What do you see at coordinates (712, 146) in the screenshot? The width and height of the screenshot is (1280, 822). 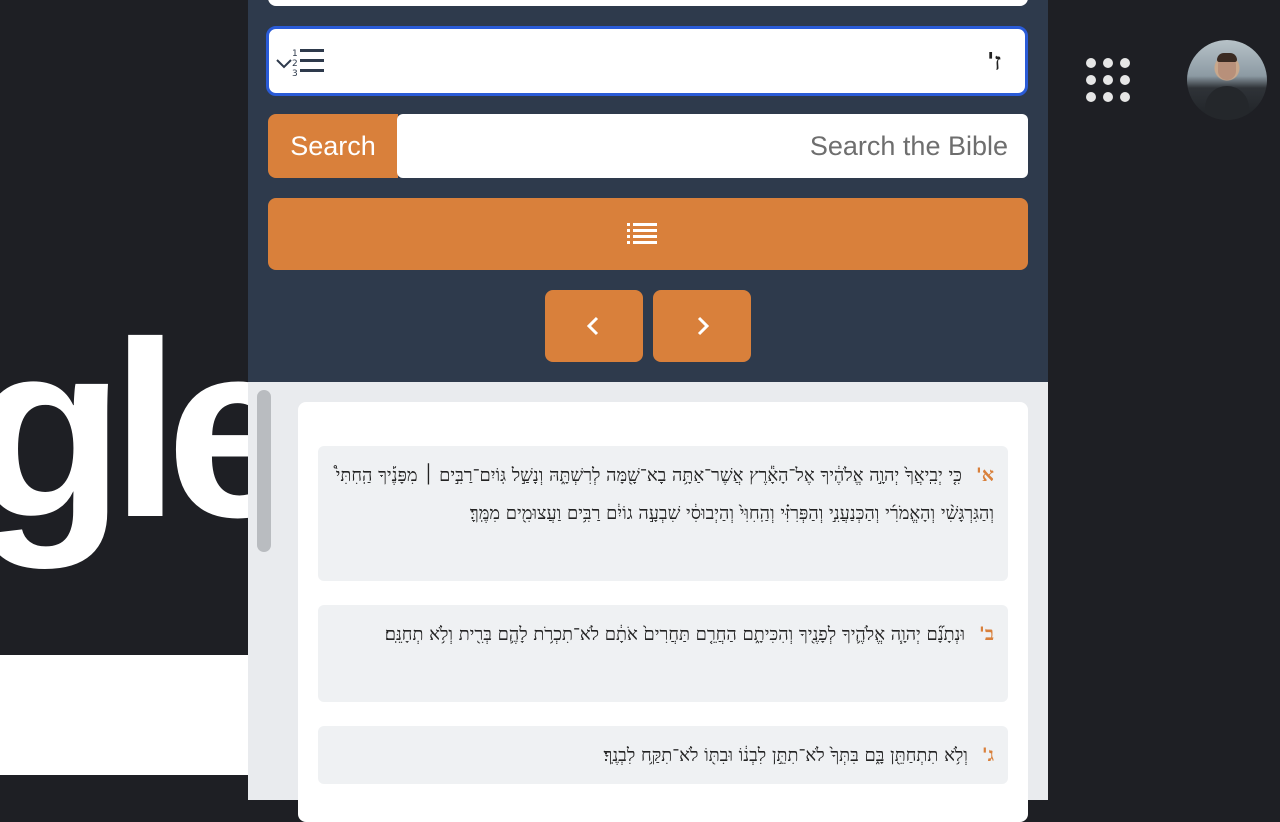 I see `search-input` at bounding box center [712, 146].